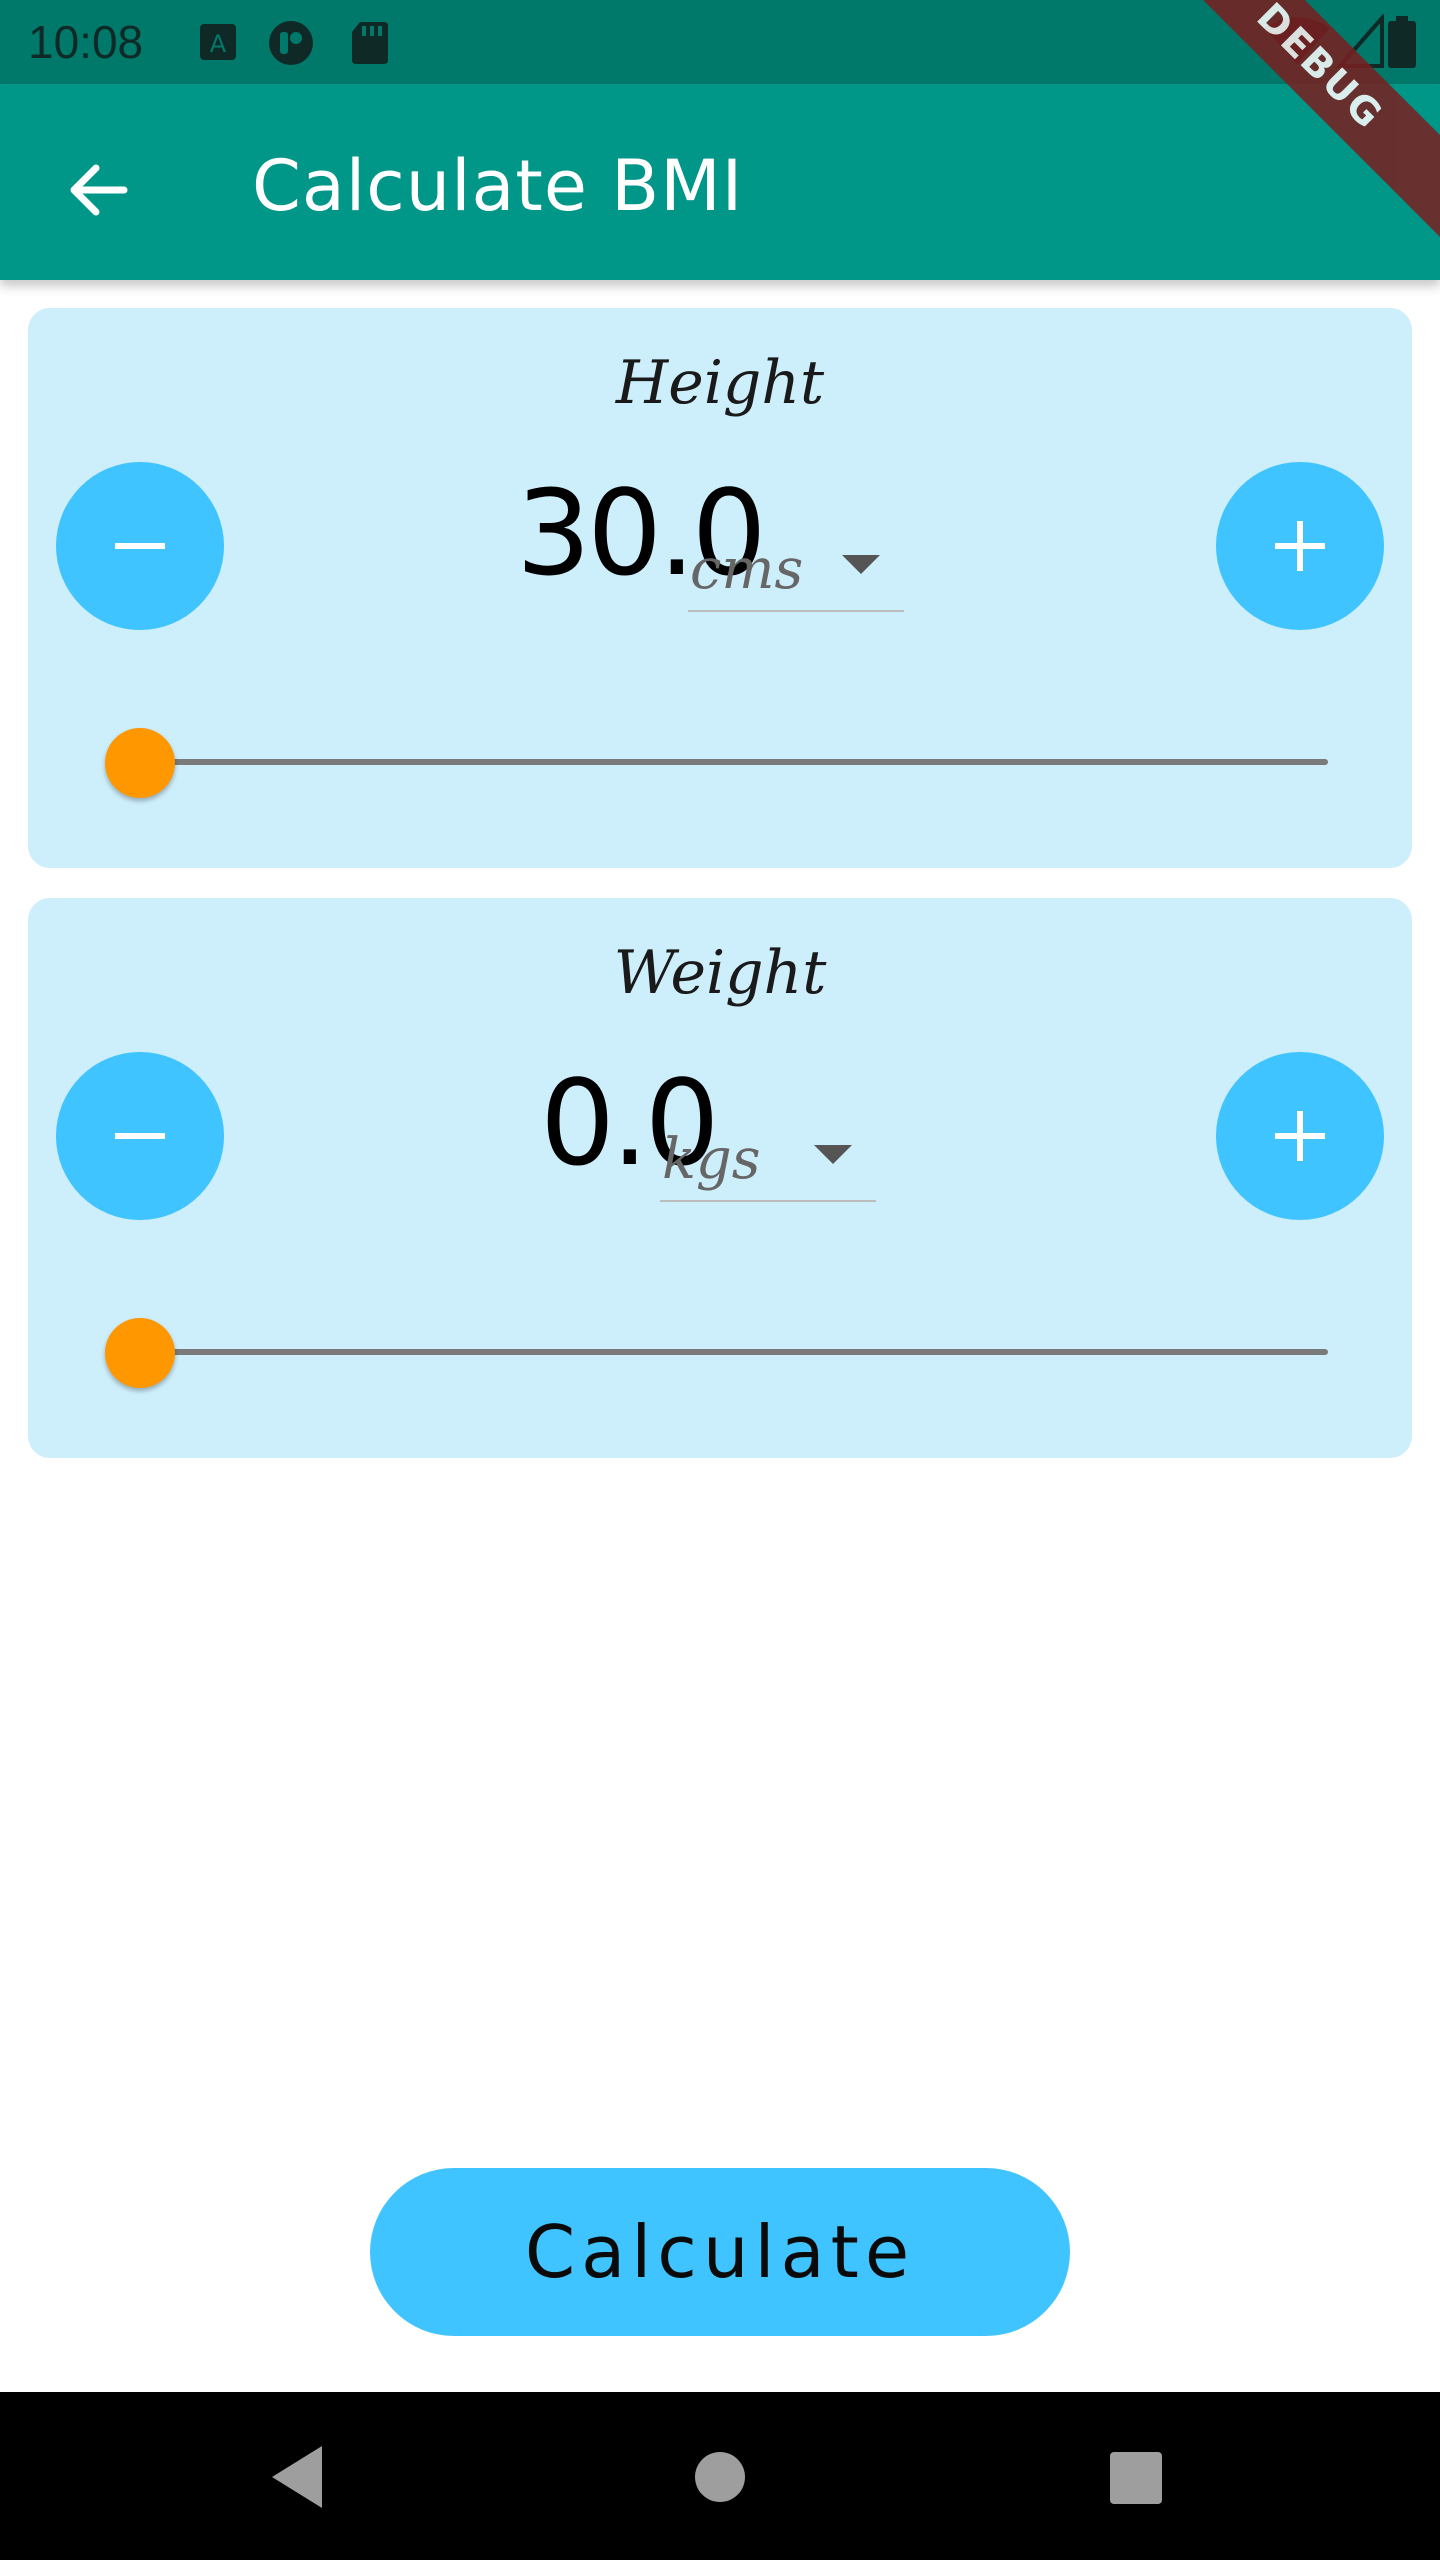 This screenshot has width=1440, height=2560. I want to click on page-title: Calculate BMI, so click(498, 186).